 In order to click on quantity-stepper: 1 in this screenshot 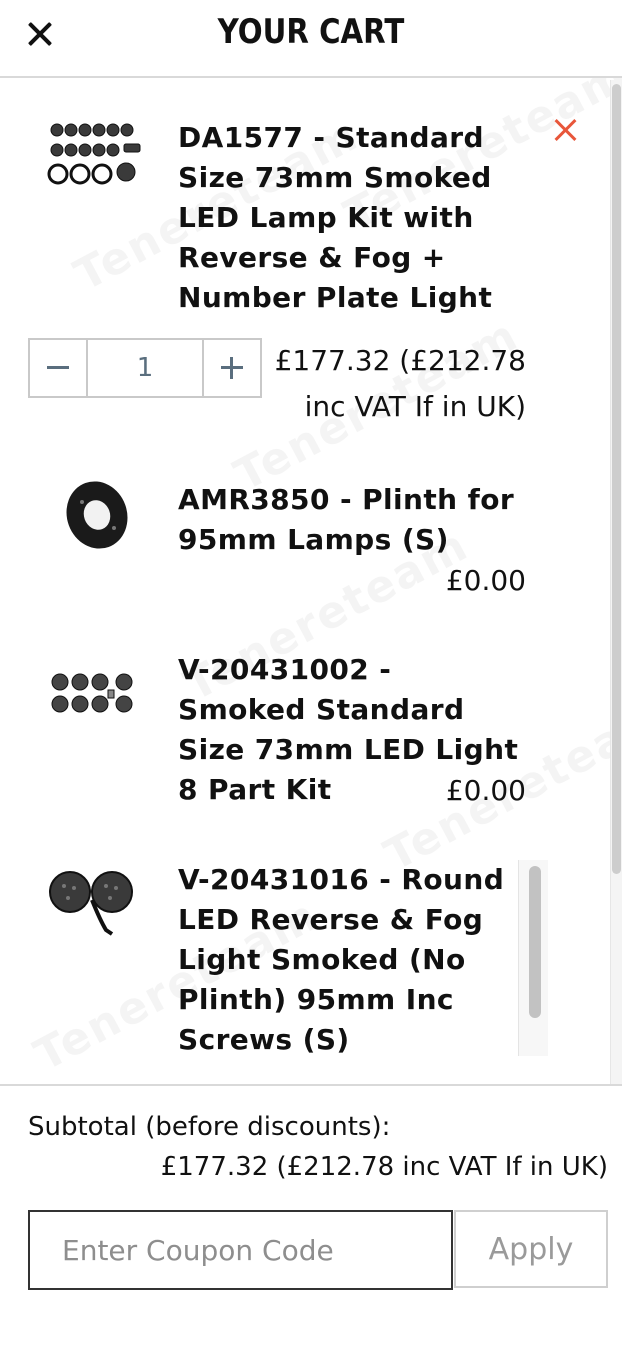, I will do `click(145, 368)`.